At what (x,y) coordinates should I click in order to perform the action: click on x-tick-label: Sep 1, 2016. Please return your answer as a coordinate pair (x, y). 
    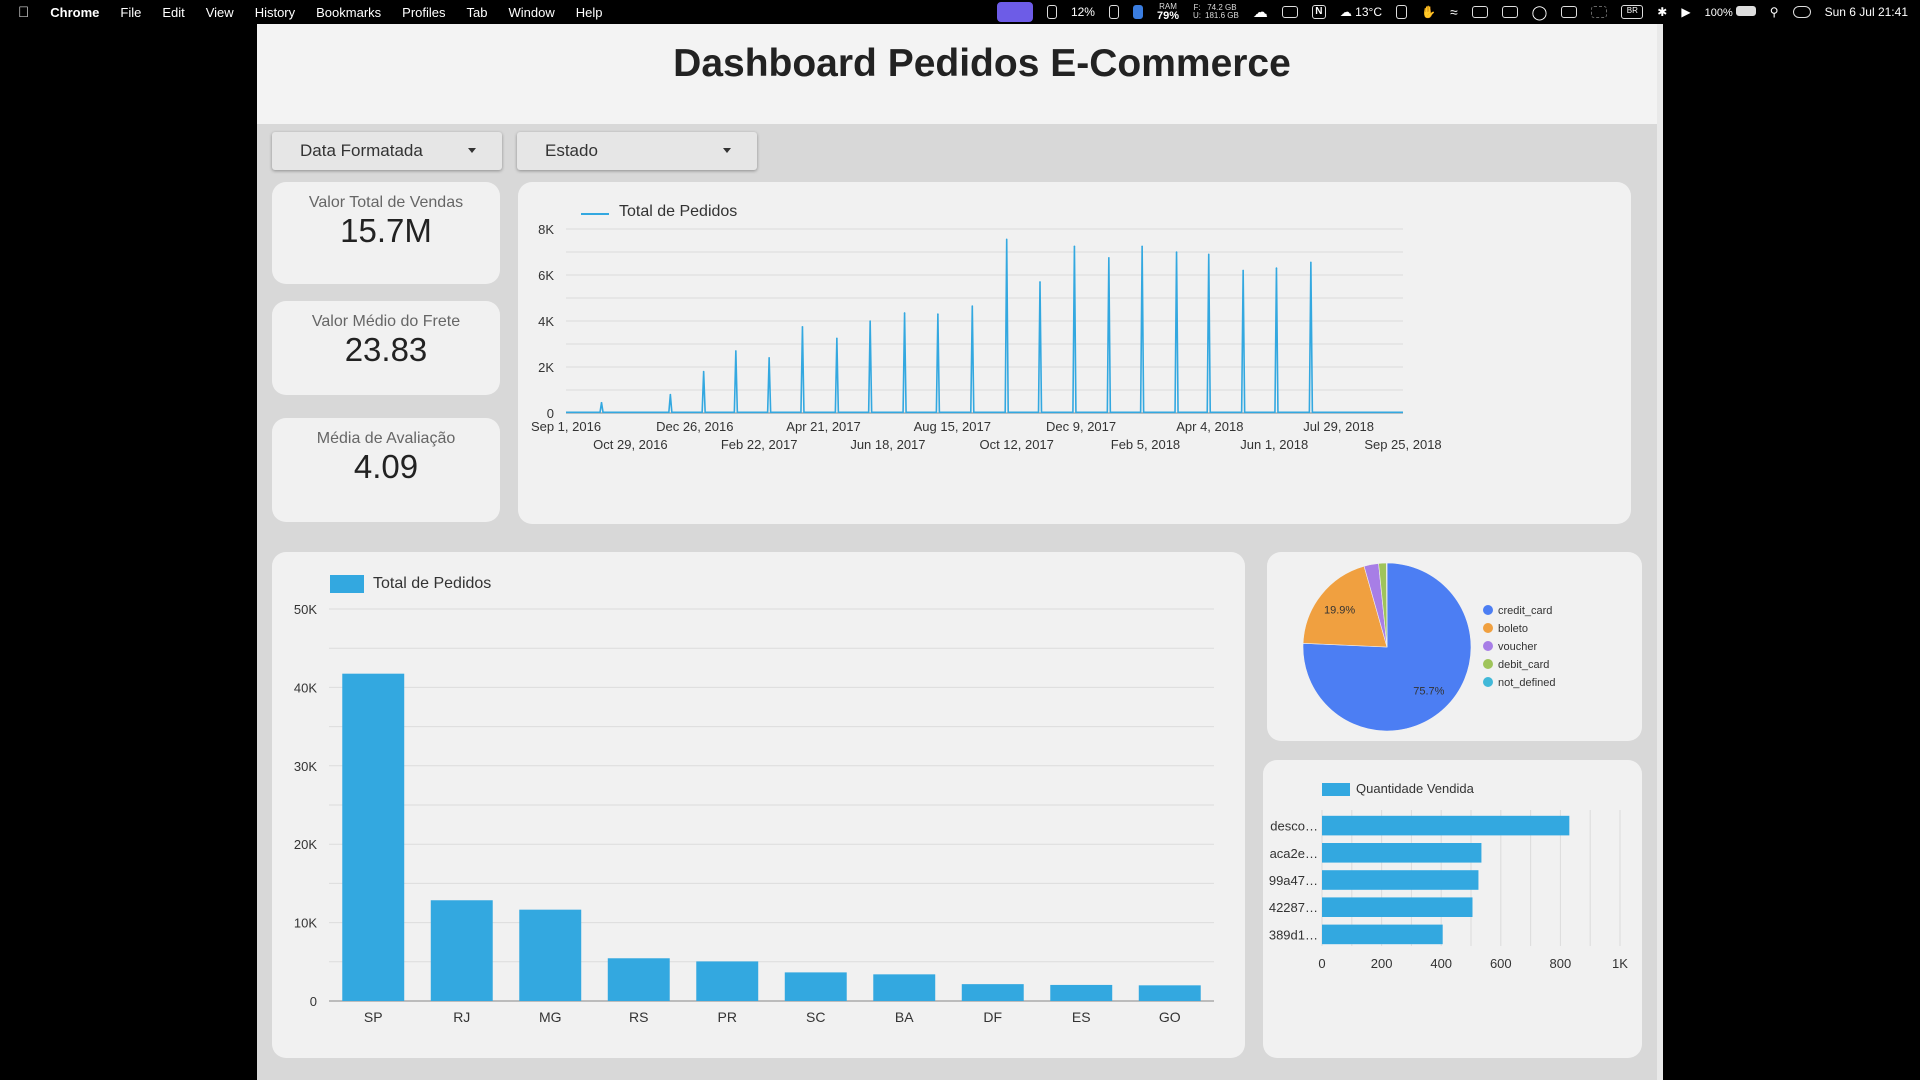
    Looking at the image, I should click on (566, 426).